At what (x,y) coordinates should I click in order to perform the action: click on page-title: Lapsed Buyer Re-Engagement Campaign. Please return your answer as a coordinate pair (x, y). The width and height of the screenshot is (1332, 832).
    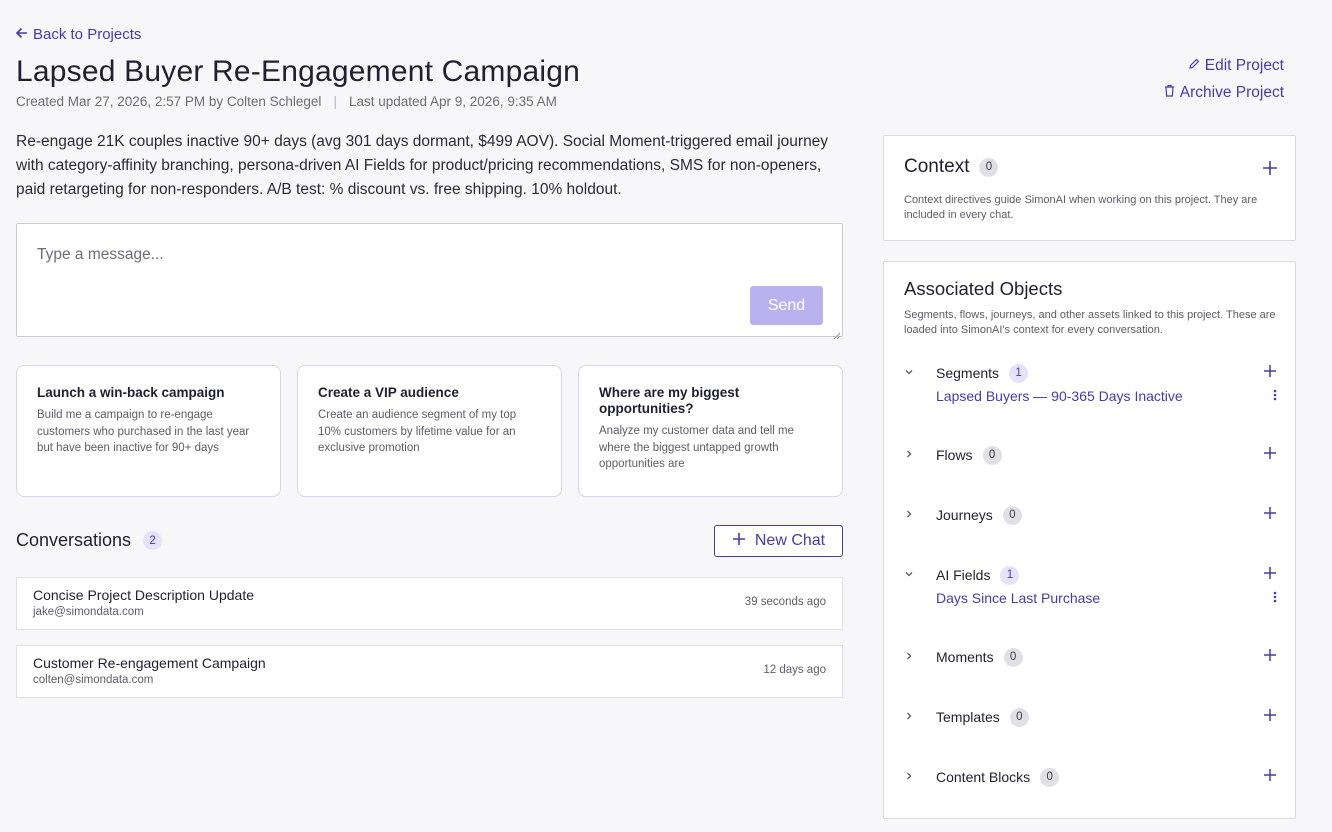
    Looking at the image, I should click on (298, 71).